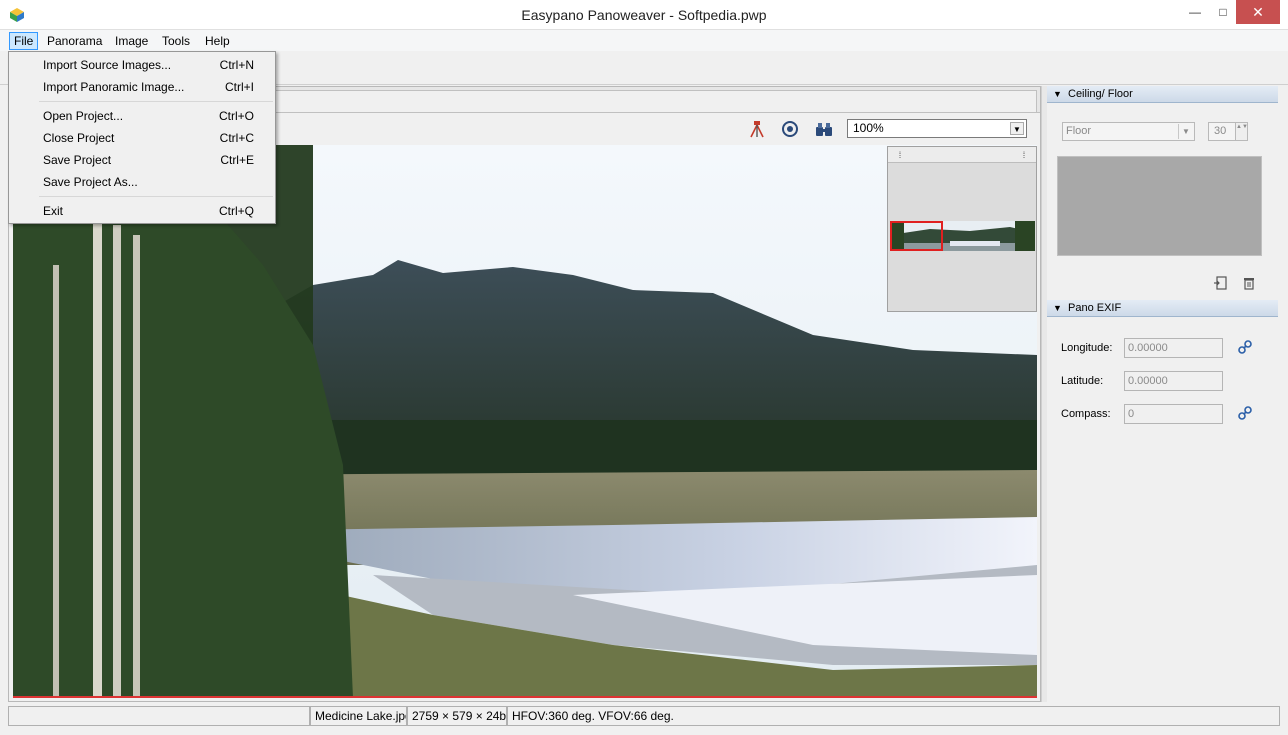 This screenshot has height=735, width=1288. What do you see at coordinates (1249, 283) in the screenshot?
I see `trash-icon` at bounding box center [1249, 283].